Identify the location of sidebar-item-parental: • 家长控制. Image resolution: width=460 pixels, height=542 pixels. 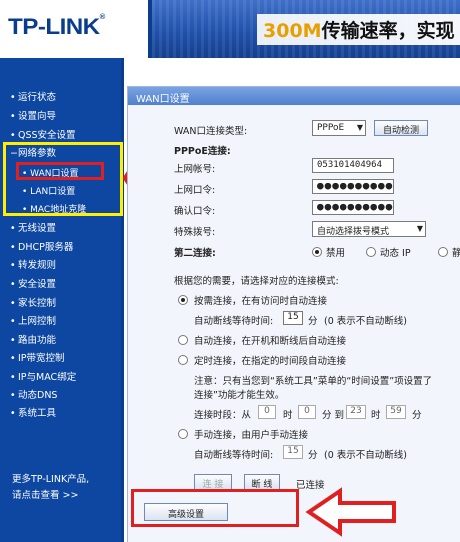
(33, 302).